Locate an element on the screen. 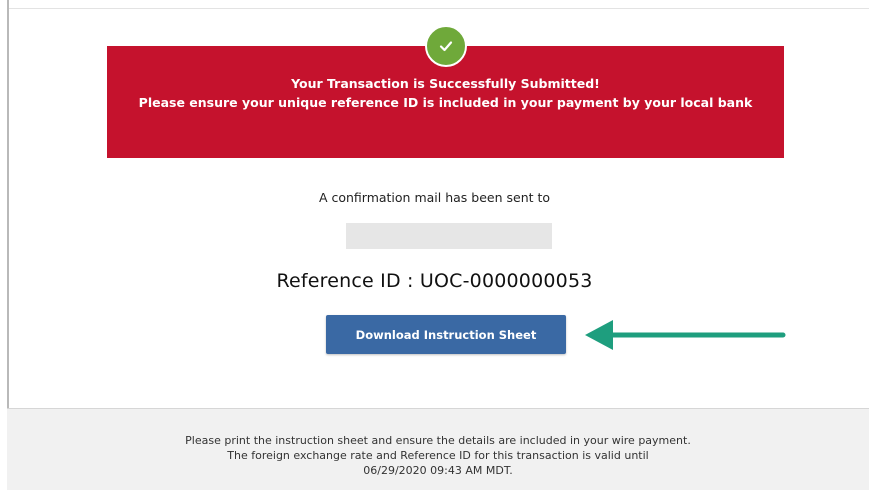 Image resolution: width=869 pixels, height=490 pixels. redacted-email is located at coordinates (449, 236).